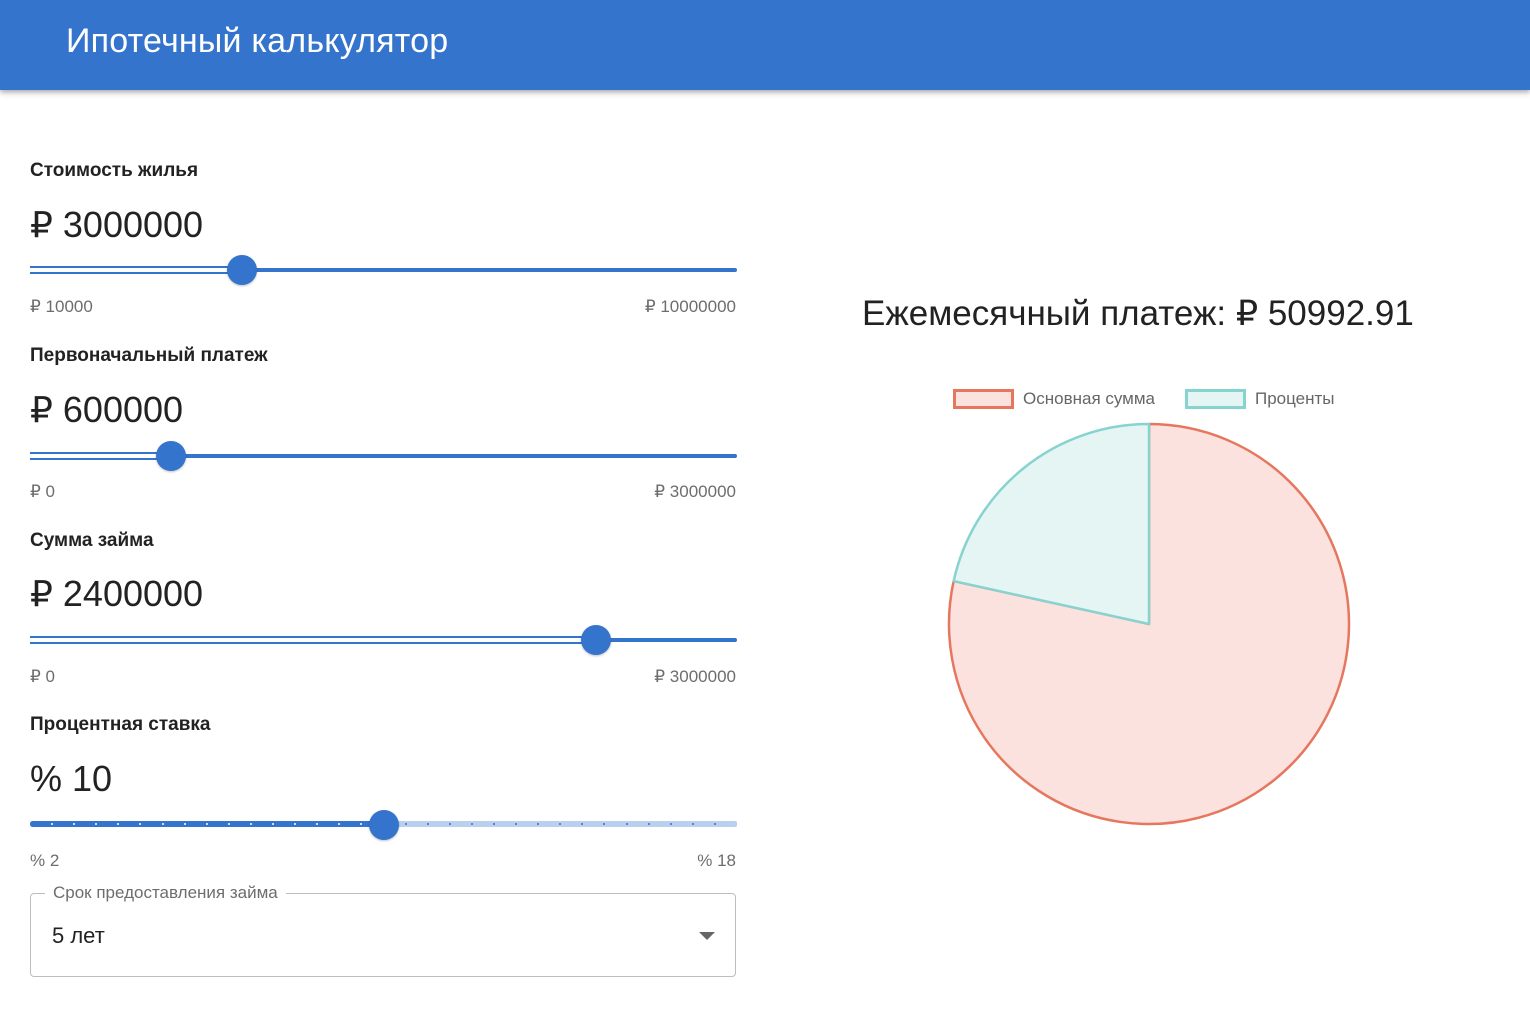 The image size is (1530, 1034). Describe the element at coordinates (165, 893) in the screenshot. I see `loan-term-label: Срок предоставления займа` at that location.